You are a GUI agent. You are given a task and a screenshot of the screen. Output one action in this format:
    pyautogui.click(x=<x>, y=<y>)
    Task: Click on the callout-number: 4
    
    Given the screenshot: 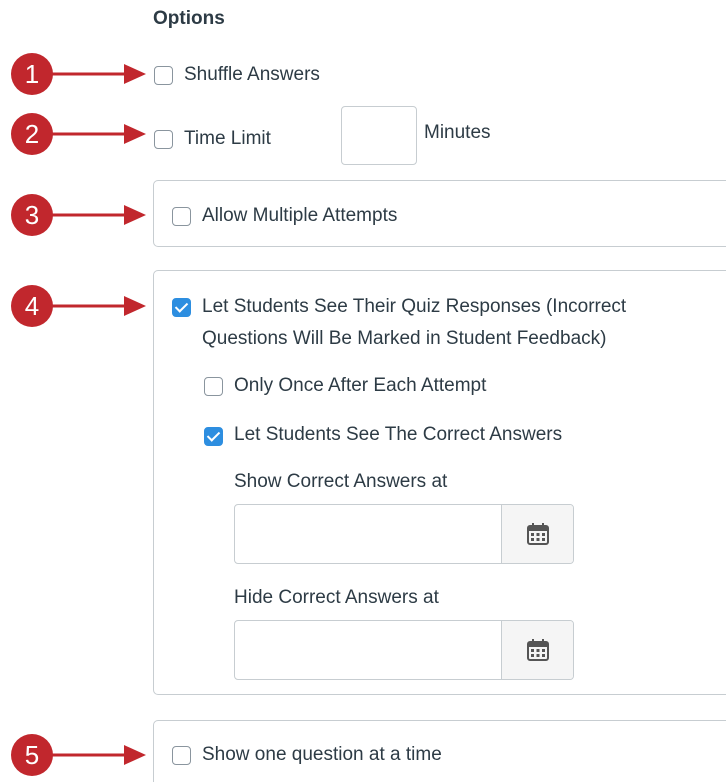 What is the action you would take?
    pyautogui.click(x=32, y=306)
    